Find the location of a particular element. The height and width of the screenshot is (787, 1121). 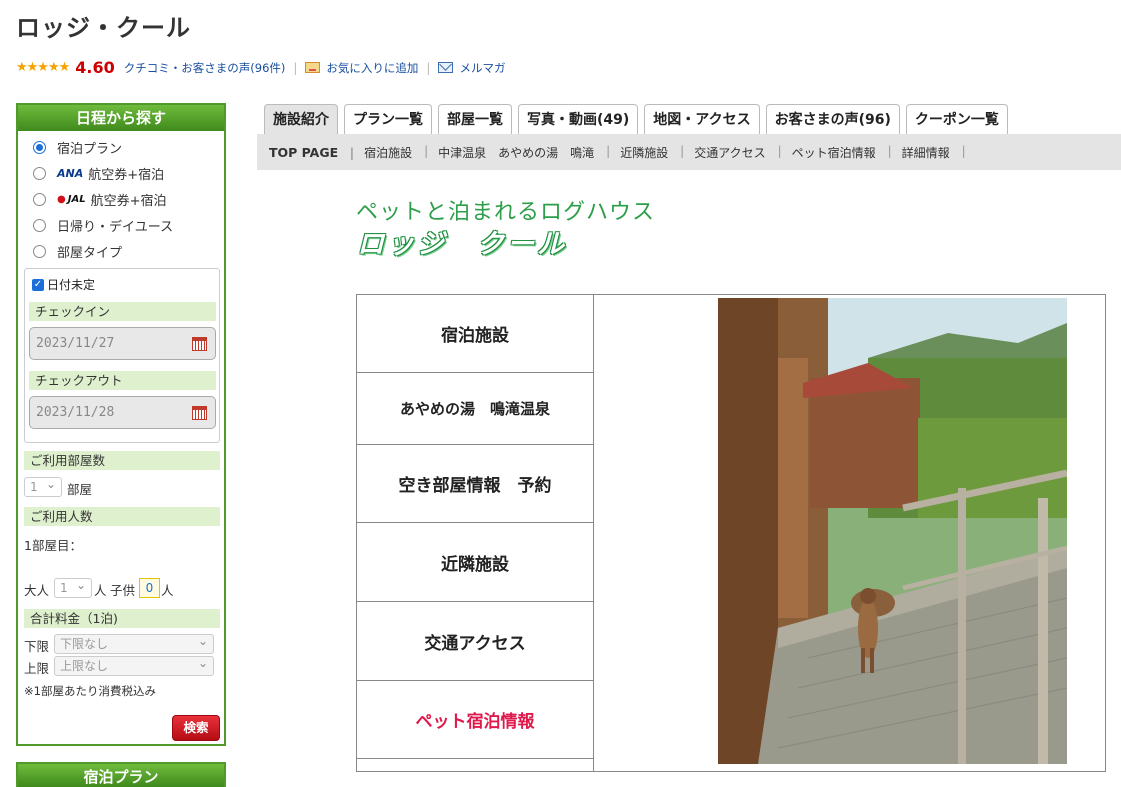

menu-vacancy-reservation: 空き部屋情報 予約 is located at coordinates (475, 484).